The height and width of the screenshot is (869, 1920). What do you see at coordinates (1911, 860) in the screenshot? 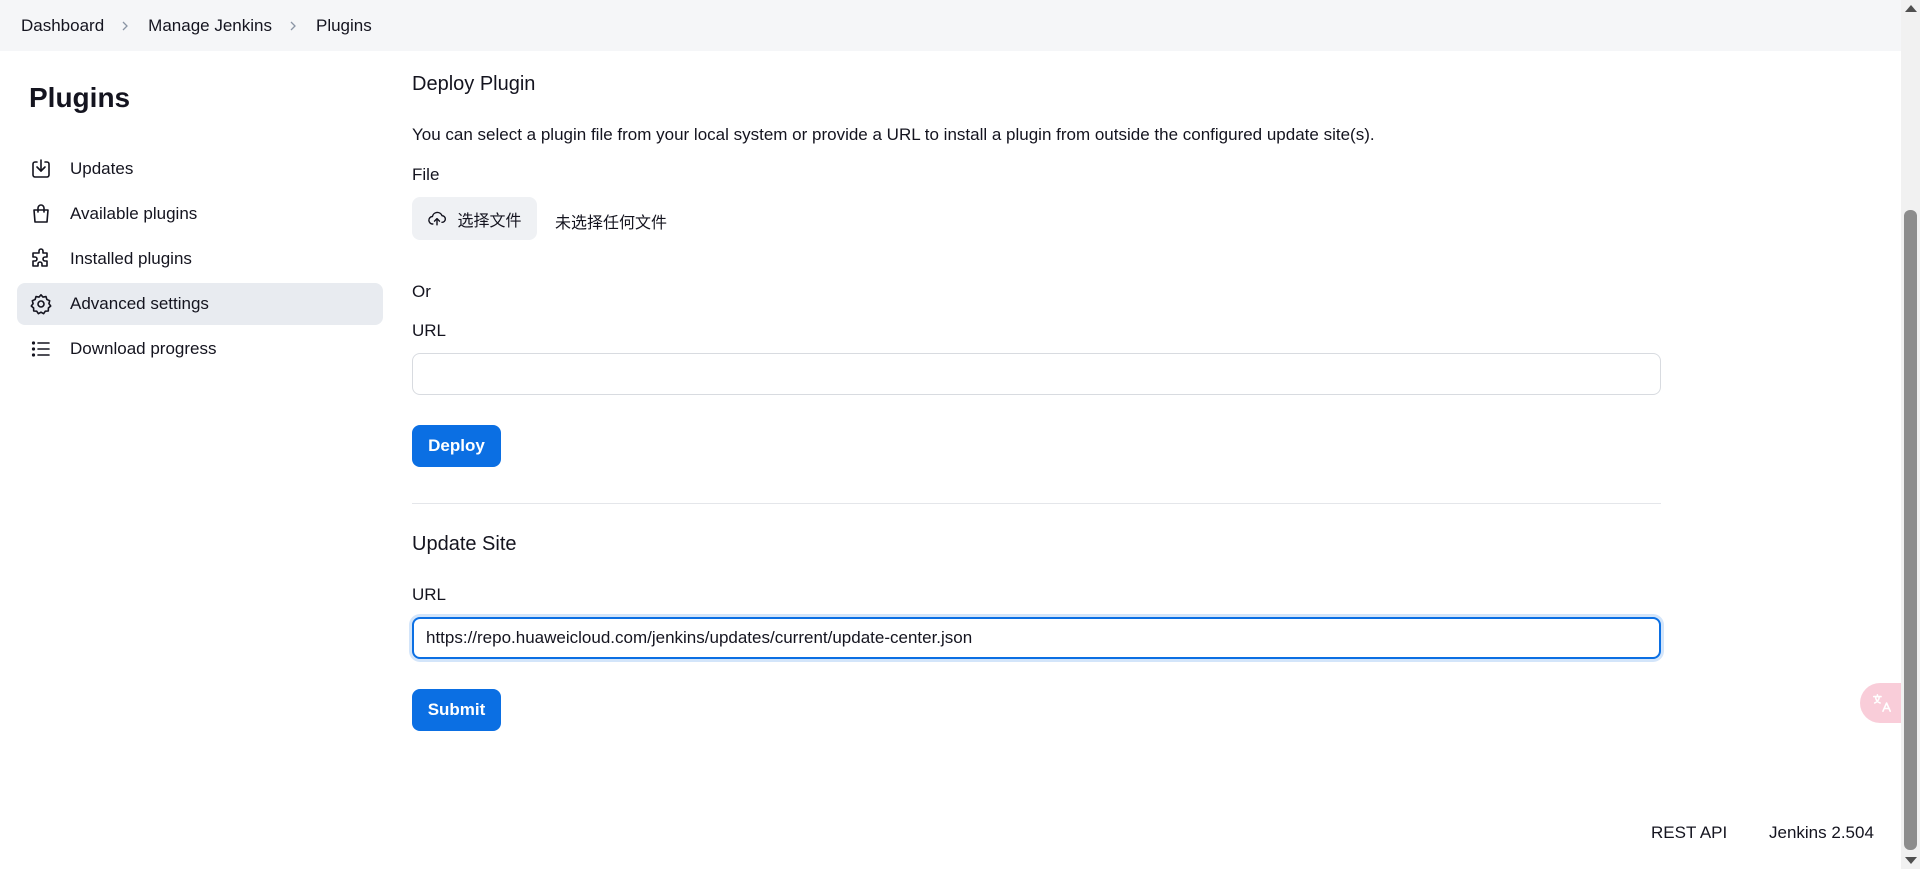
I see `scroll-down-arrow-icon` at bounding box center [1911, 860].